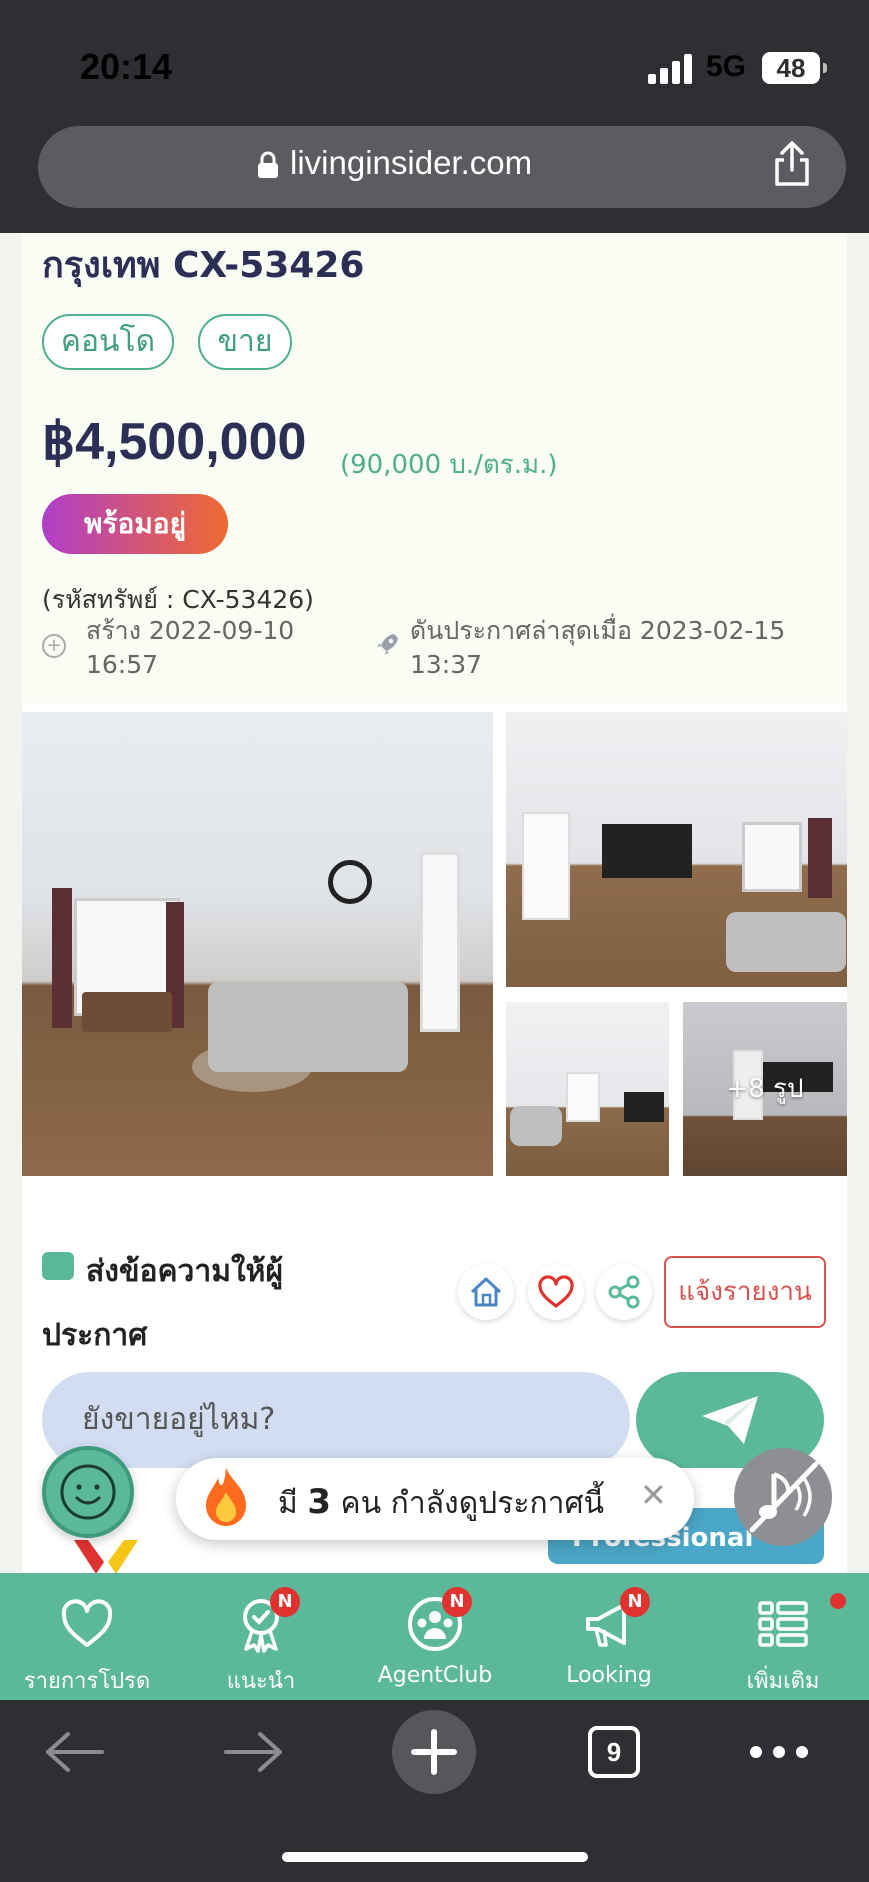  I want to click on smiley-icon, so click(88, 1492).